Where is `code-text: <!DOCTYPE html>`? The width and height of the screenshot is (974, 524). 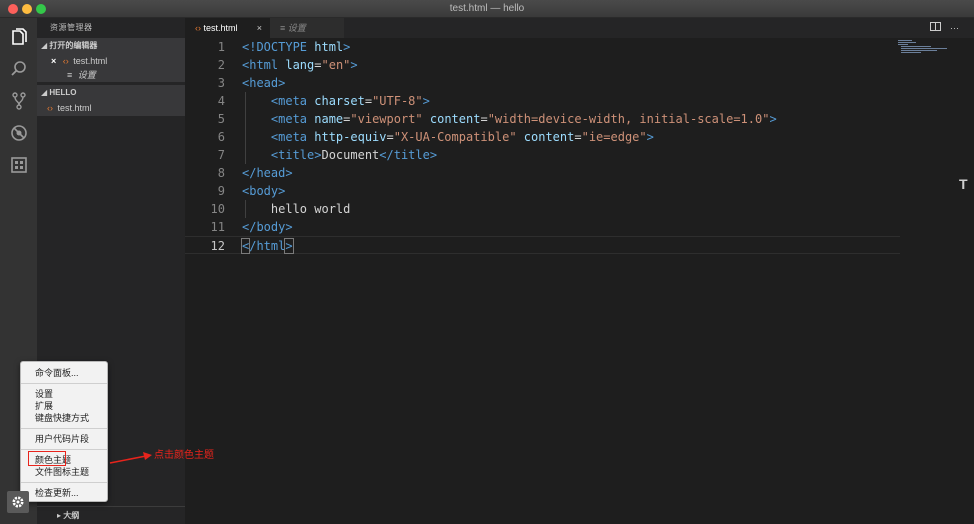 code-text: <!DOCTYPE html> is located at coordinates (296, 47).